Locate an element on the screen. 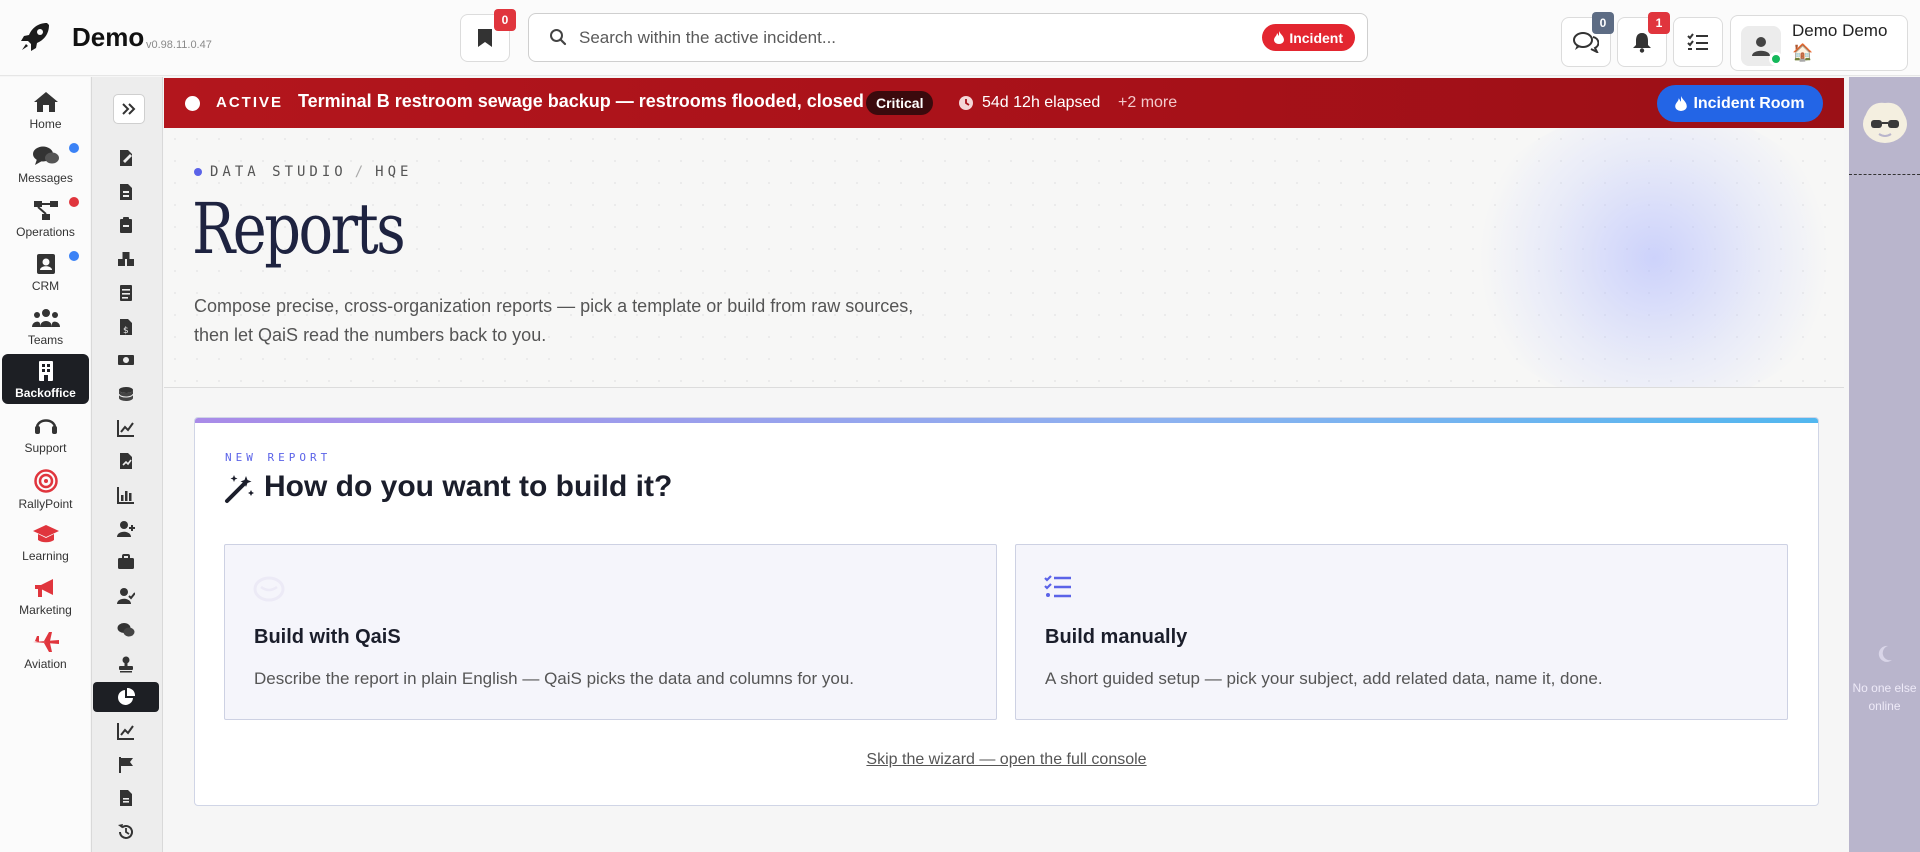  rail-item-history is located at coordinates (126, 832).